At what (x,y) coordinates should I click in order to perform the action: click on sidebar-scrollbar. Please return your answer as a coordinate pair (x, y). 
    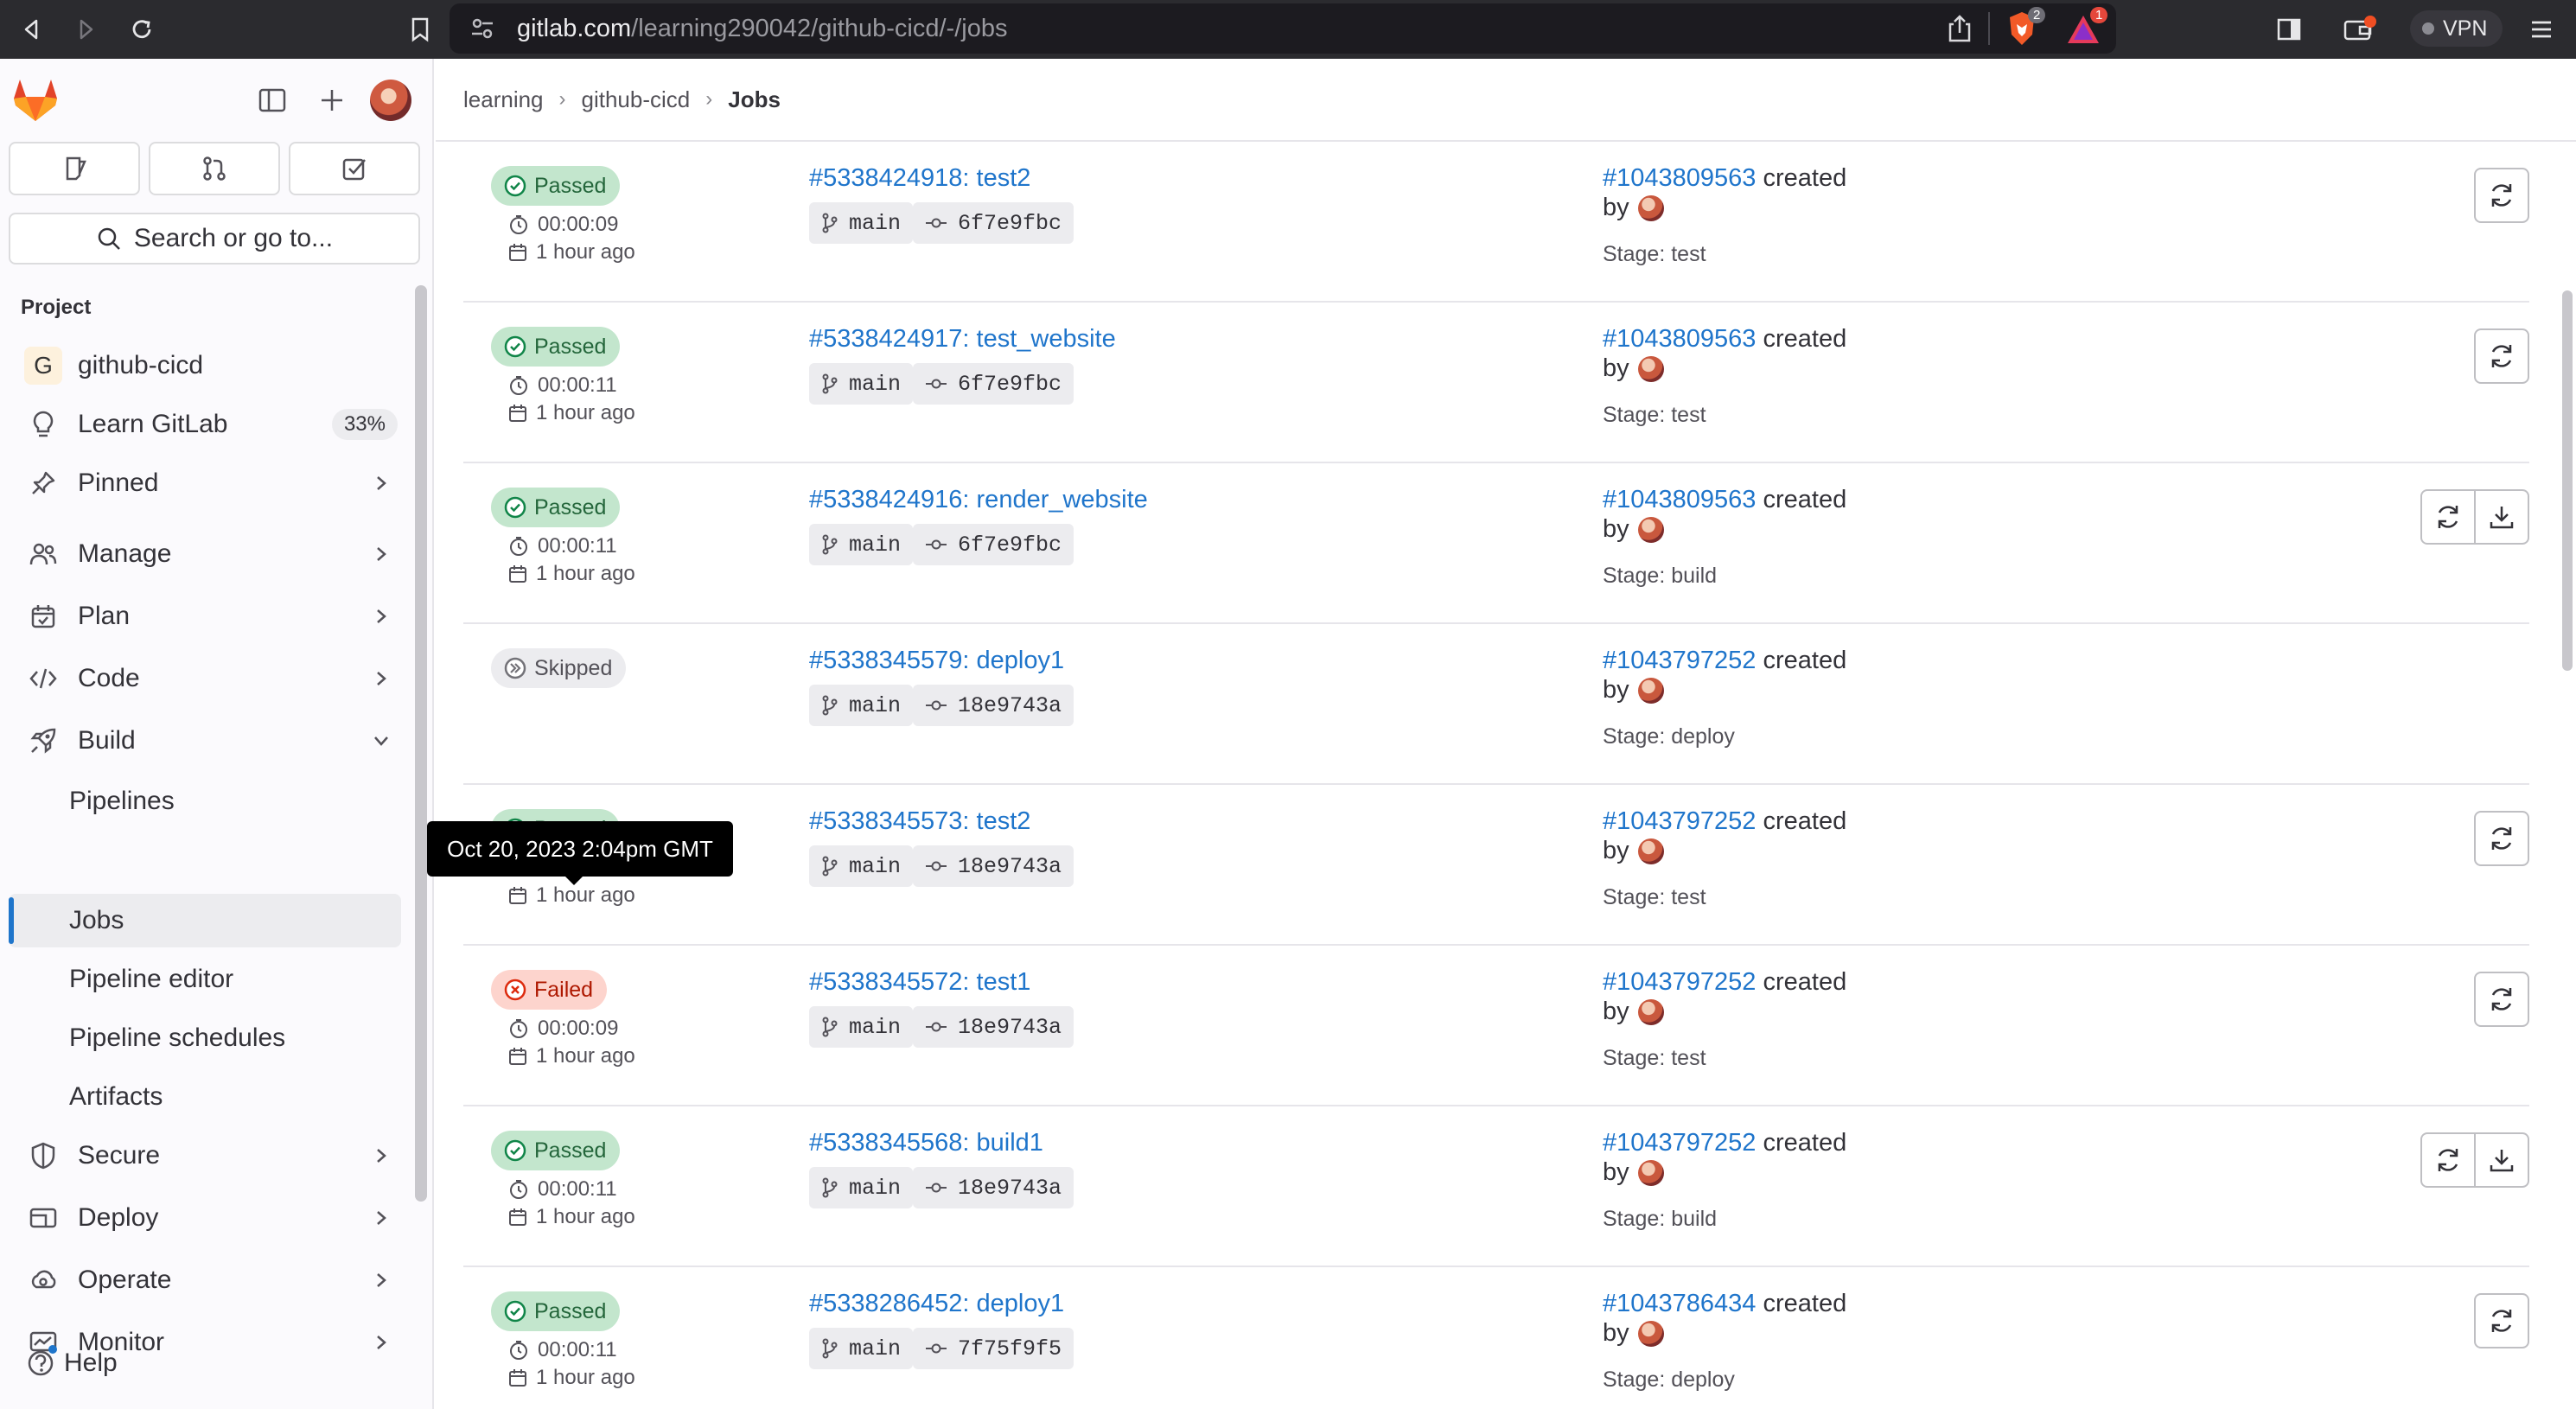
    Looking at the image, I should click on (421, 743).